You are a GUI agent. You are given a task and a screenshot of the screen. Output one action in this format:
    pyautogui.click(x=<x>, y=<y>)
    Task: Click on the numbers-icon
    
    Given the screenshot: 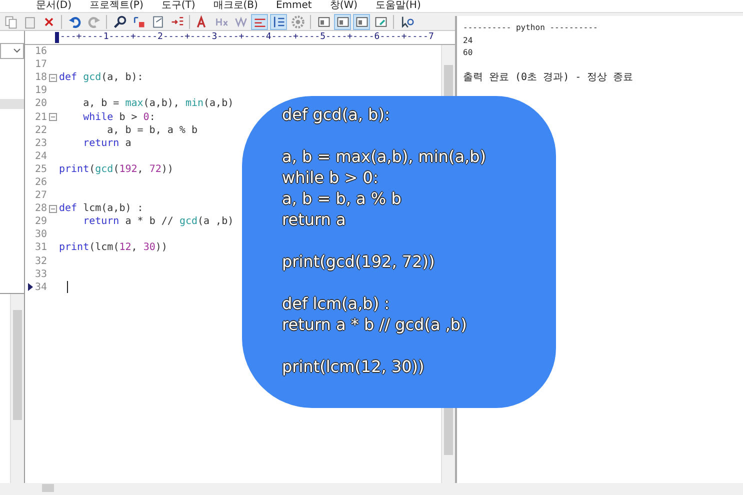 What is the action you would take?
    pyautogui.click(x=279, y=21)
    